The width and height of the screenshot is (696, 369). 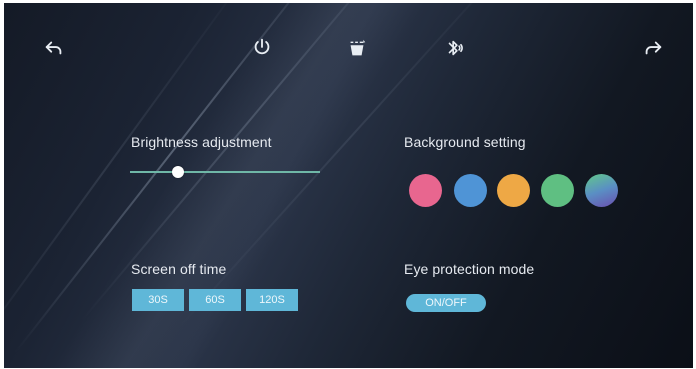 What do you see at coordinates (158, 300) in the screenshot?
I see `screen-off-30s-button: 30S` at bounding box center [158, 300].